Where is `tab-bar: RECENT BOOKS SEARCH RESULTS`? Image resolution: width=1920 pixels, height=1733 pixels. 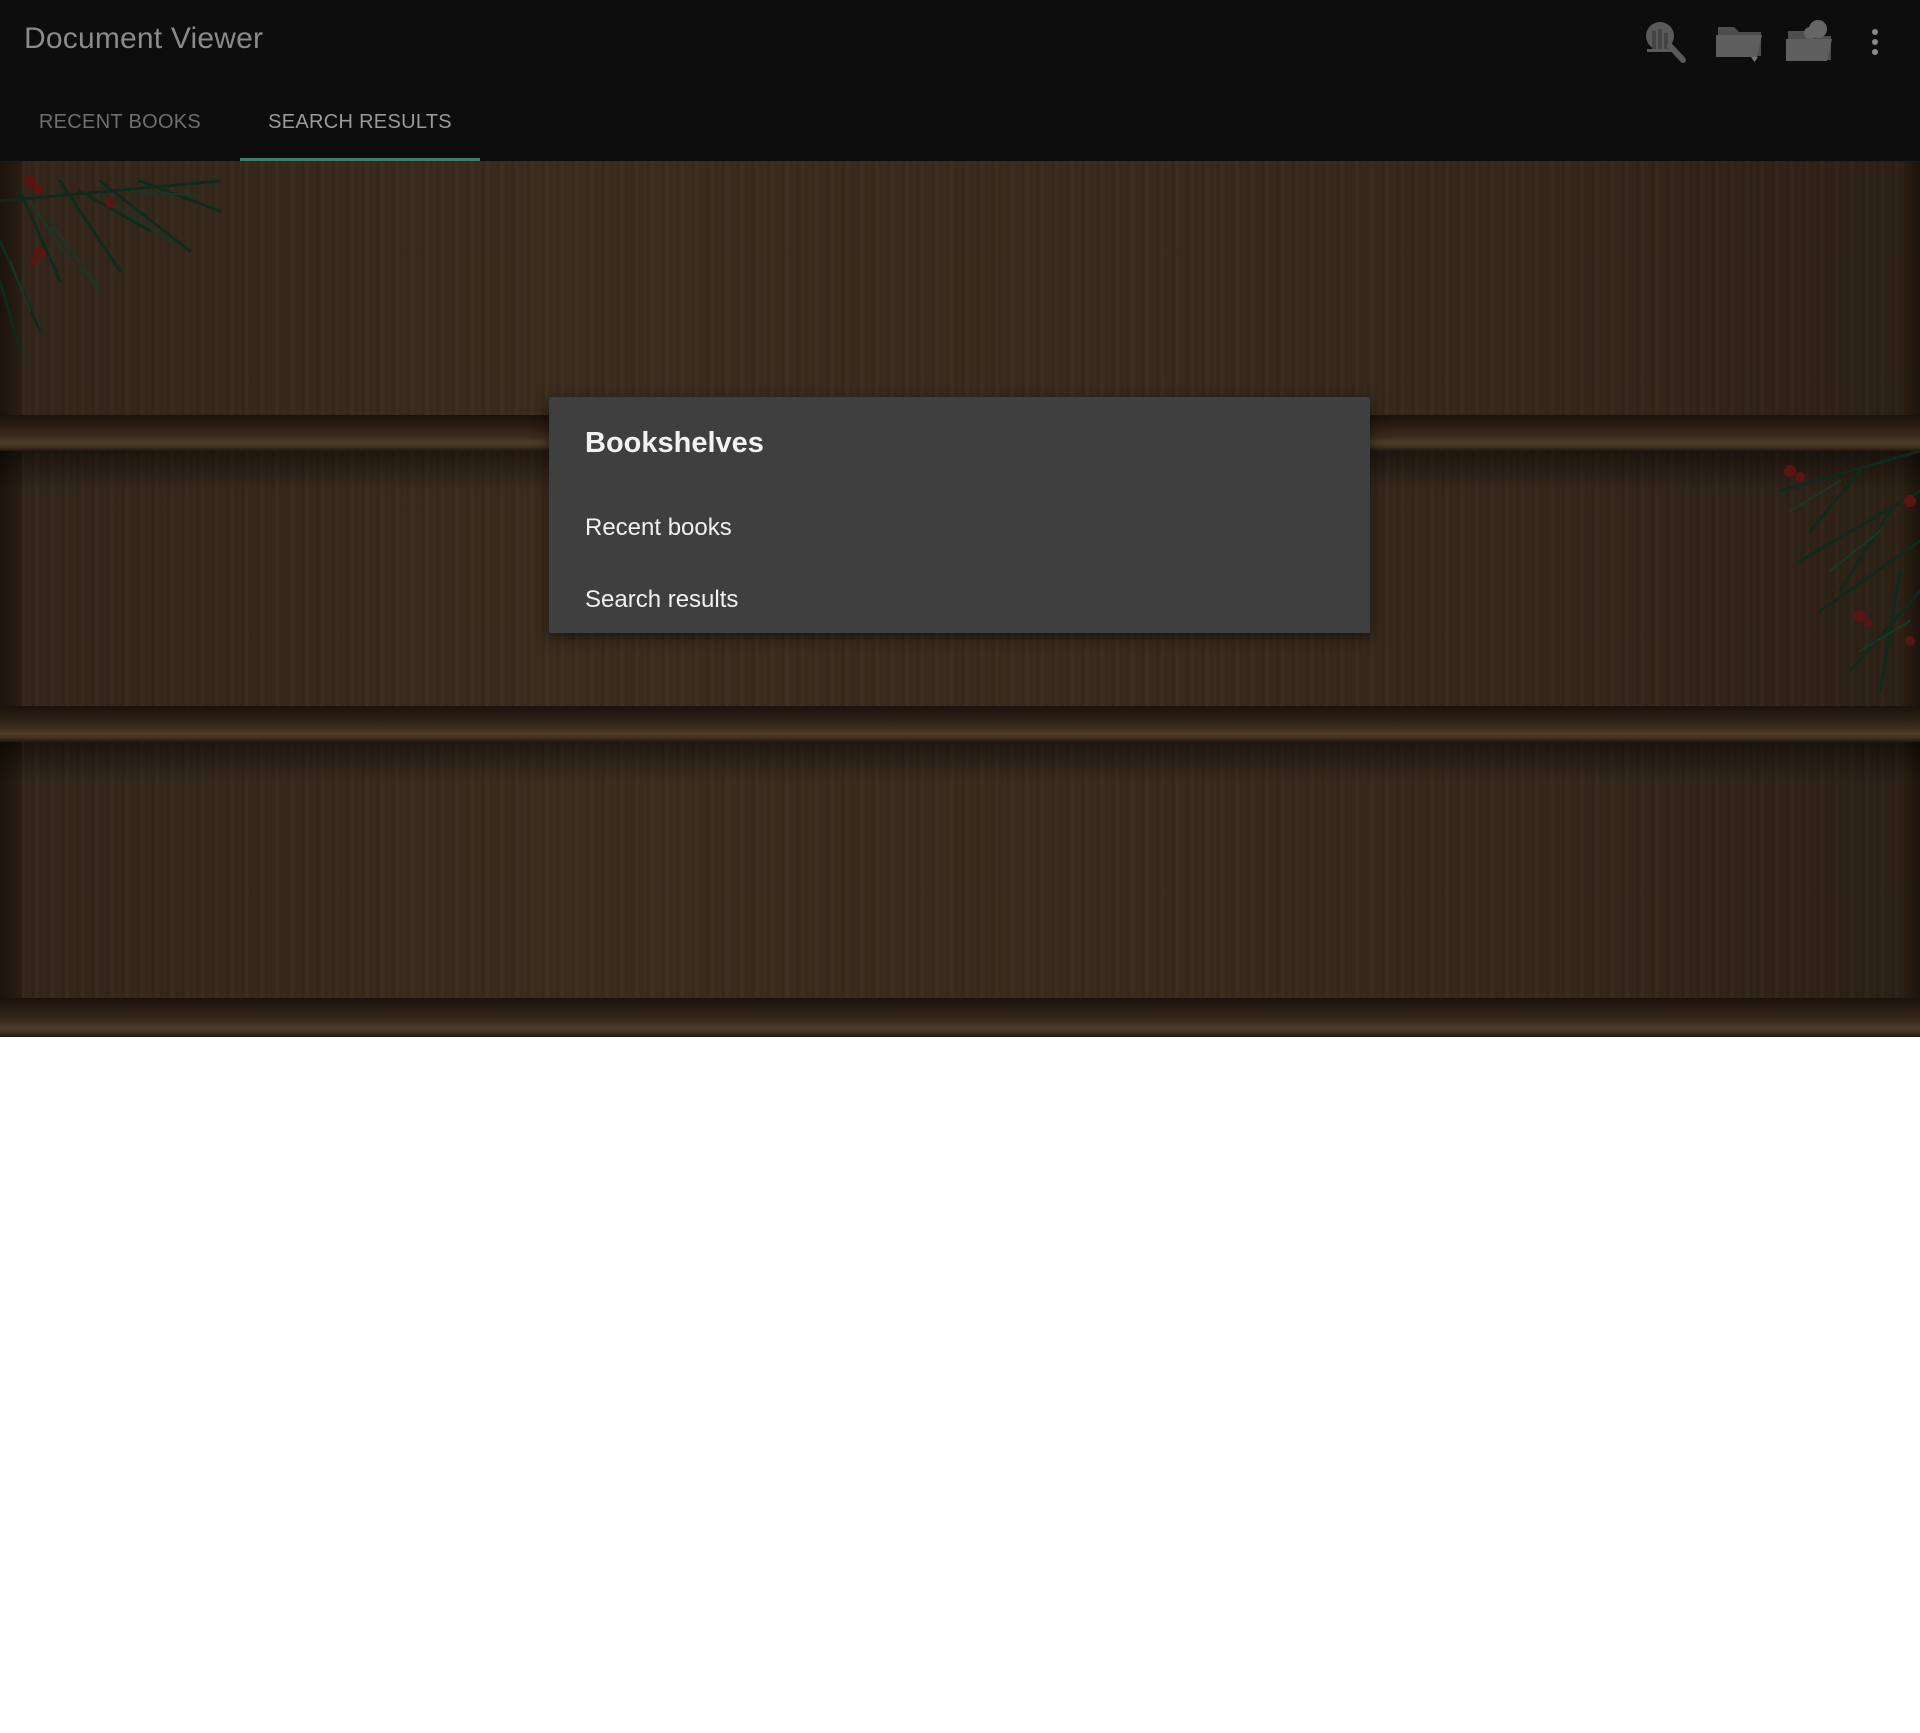
tab-bar: RECENT BOOKS SEARCH RESULTS is located at coordinates (960, 122).